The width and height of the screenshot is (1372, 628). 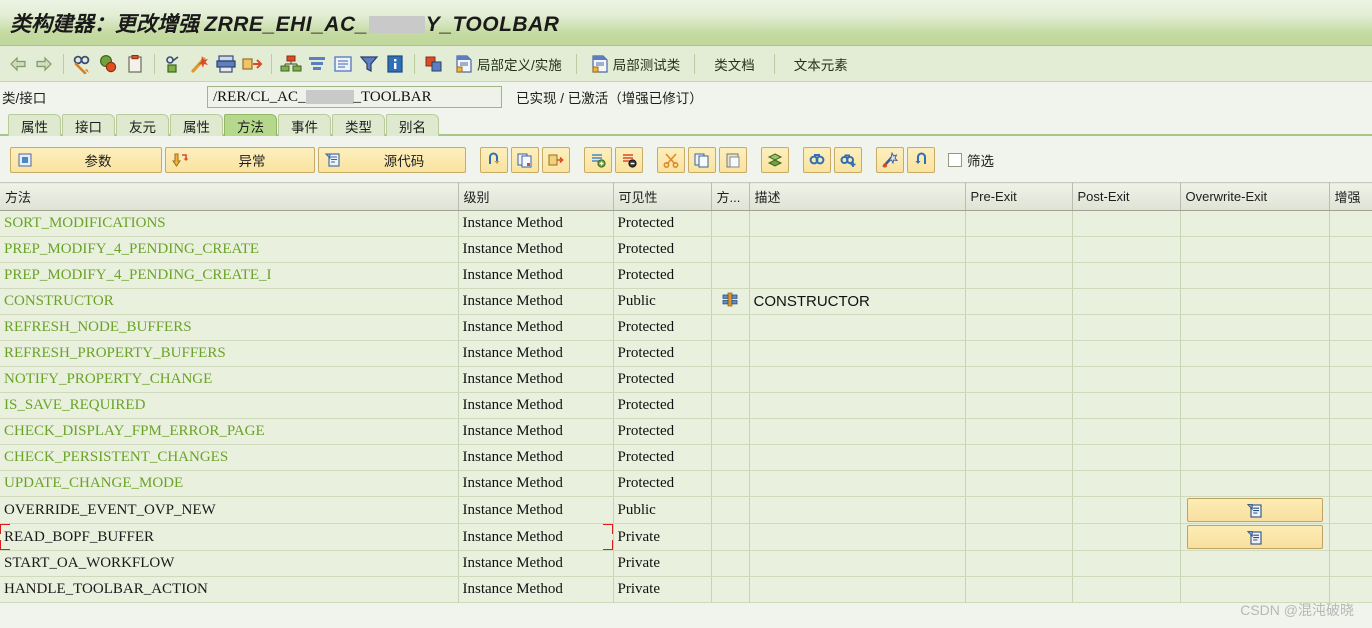 What do you see at coordinates (174, 64) in the screenshot?
I see `object-icon` at bounding box center [174, 64].